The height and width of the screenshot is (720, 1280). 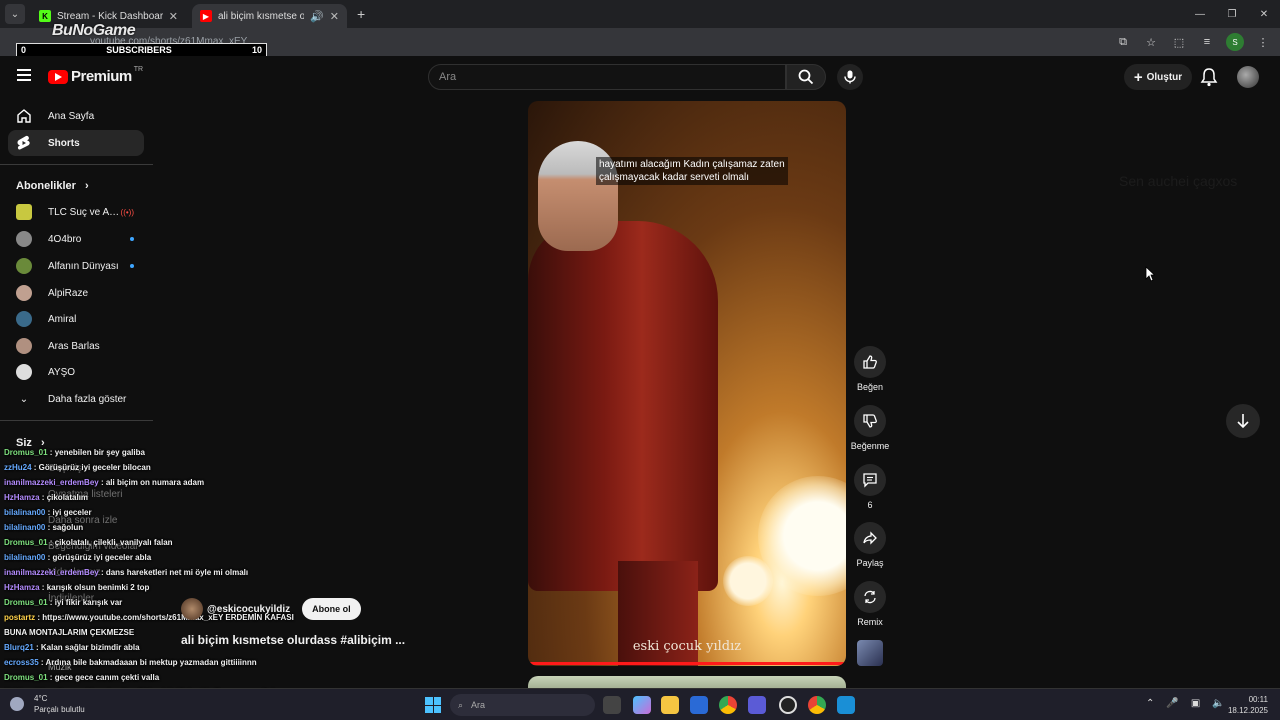 What do you see at coordinates (1172, 703) in the screenshot?
I see `microphone-icon: 🎤` at bounding box center [1172, 703].